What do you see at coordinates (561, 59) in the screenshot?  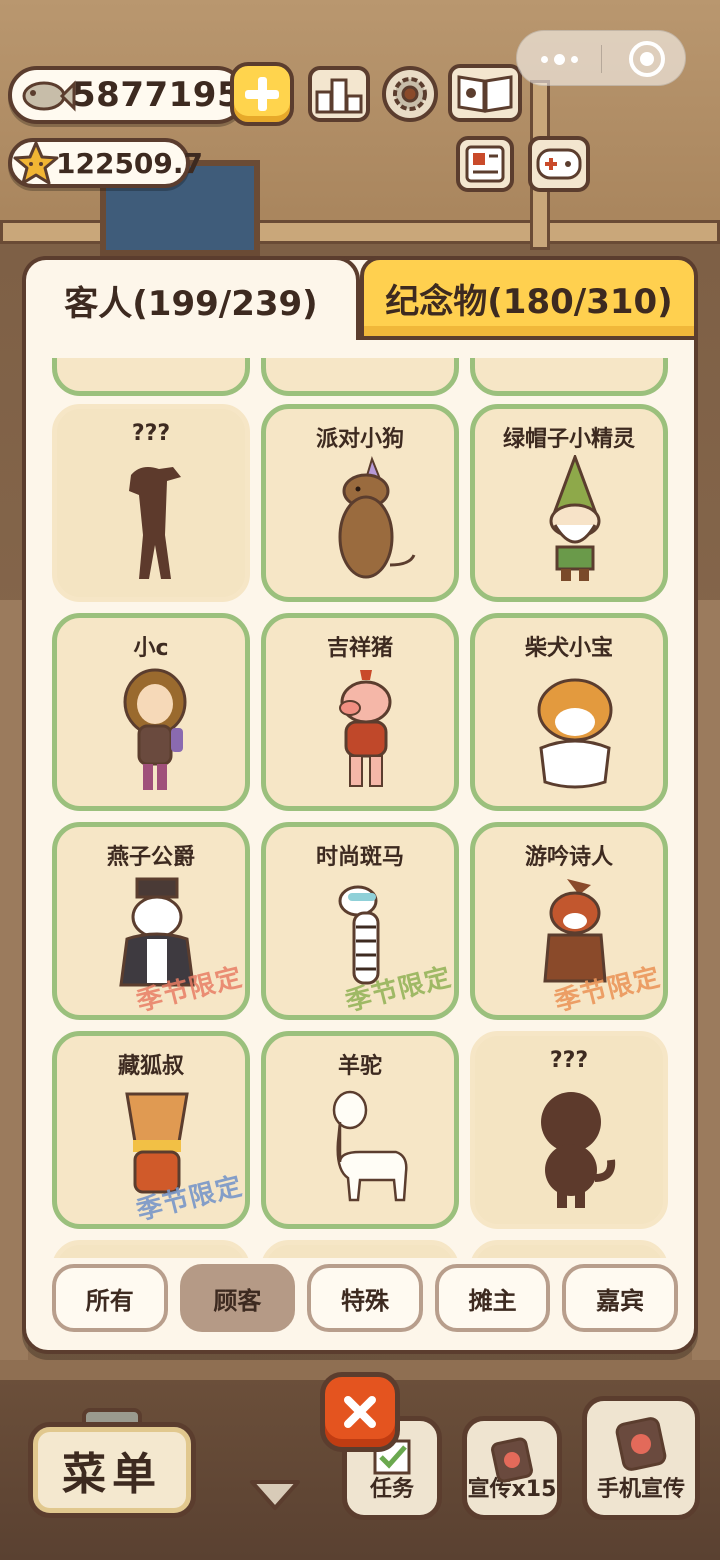 I see `more-icon` at bounding box center [561, 59].